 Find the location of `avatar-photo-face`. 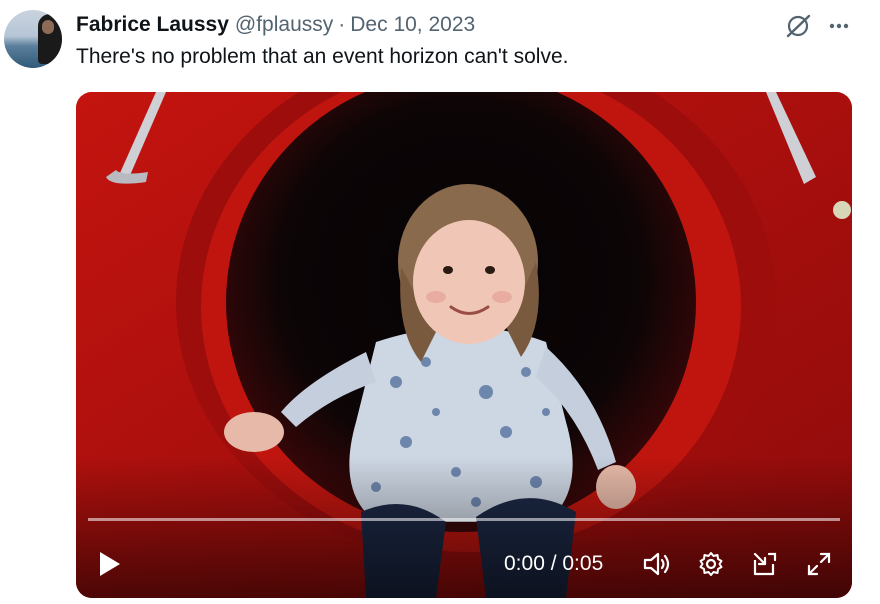

avatar-photo-face is located at coordinates (48, 27).